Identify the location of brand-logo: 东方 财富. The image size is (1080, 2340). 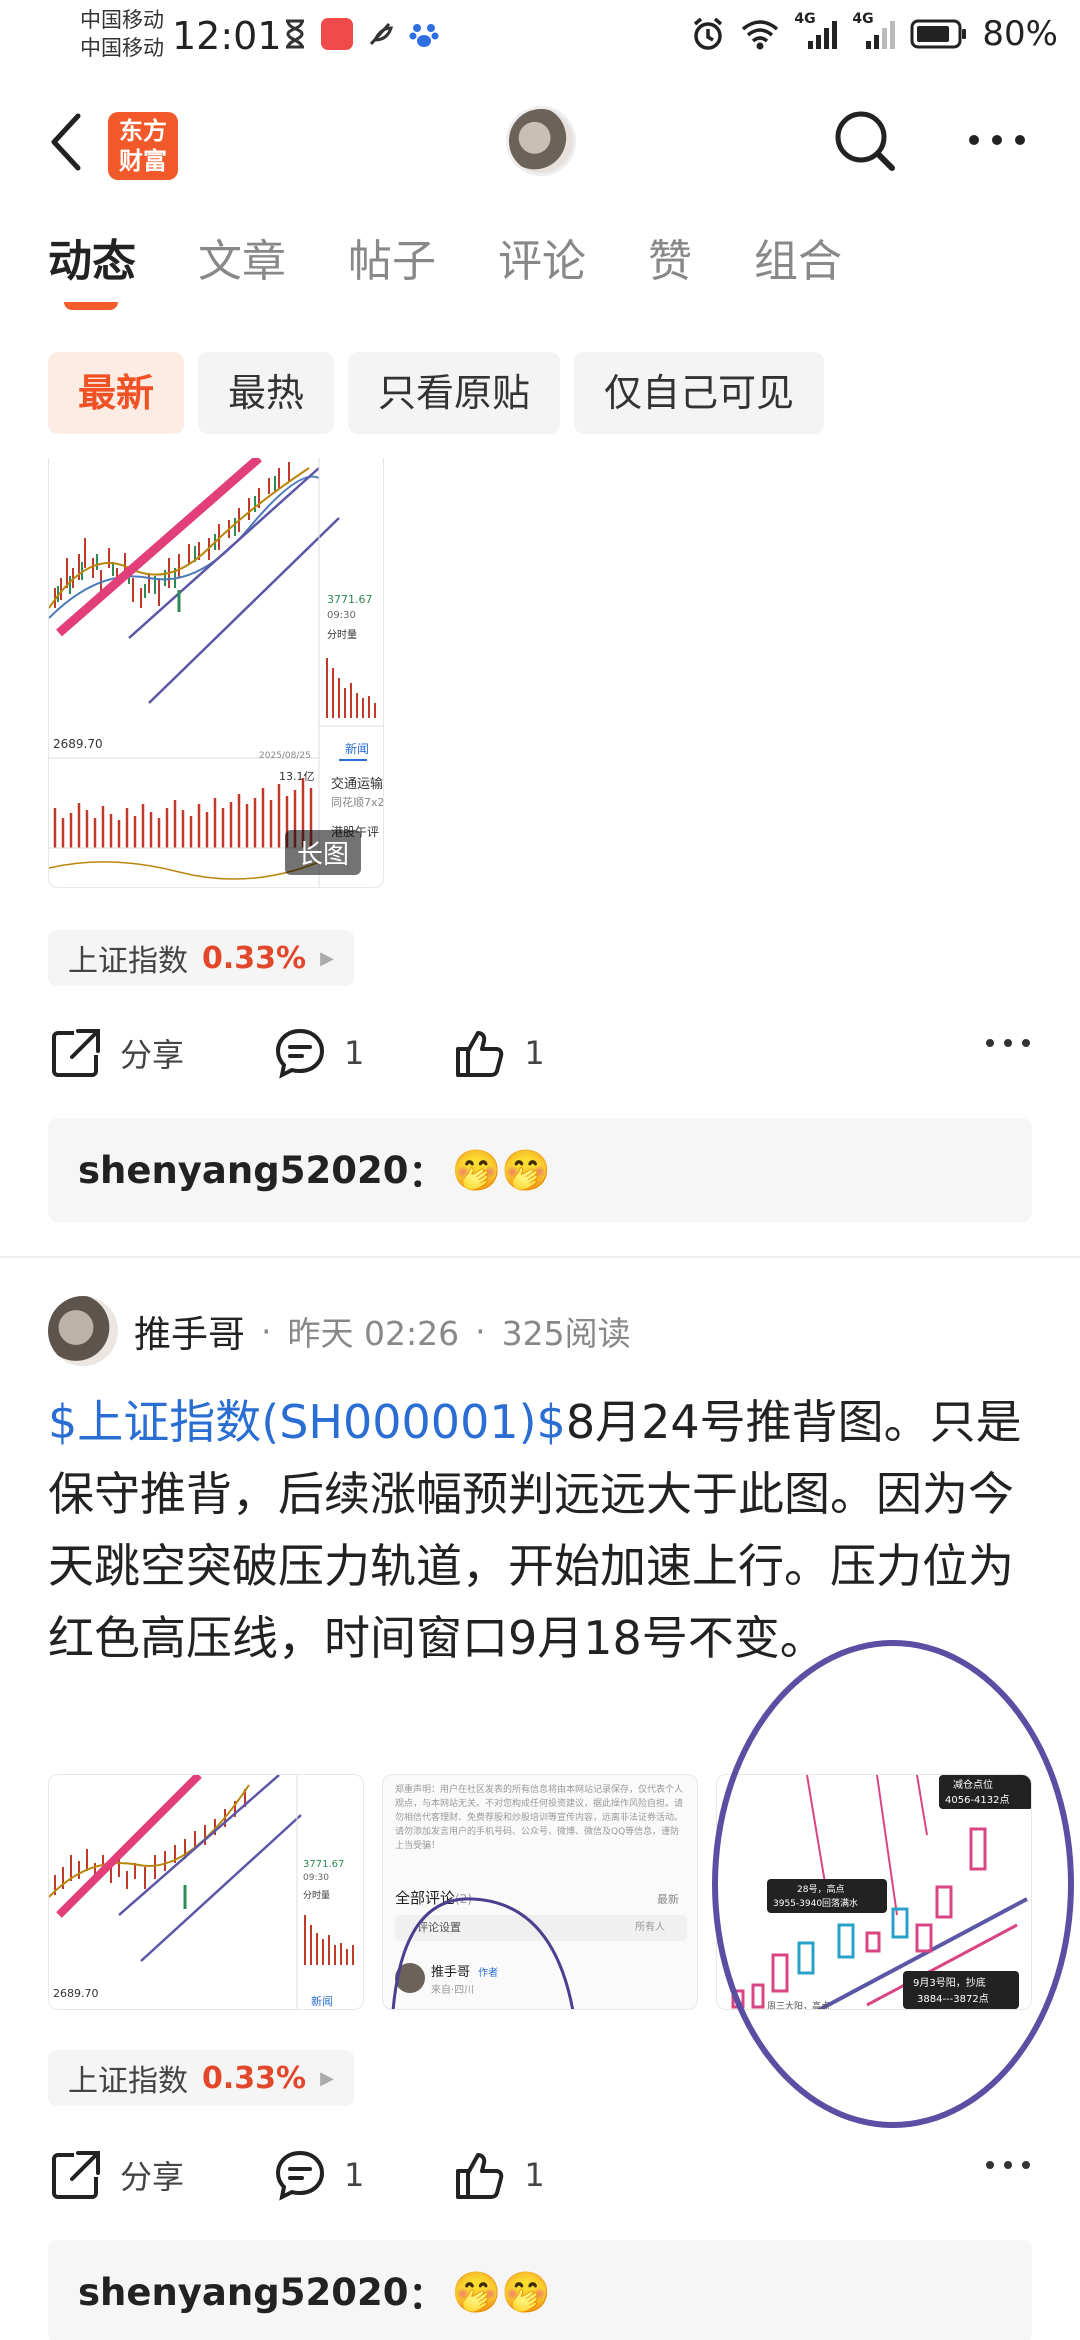
(143, 146).